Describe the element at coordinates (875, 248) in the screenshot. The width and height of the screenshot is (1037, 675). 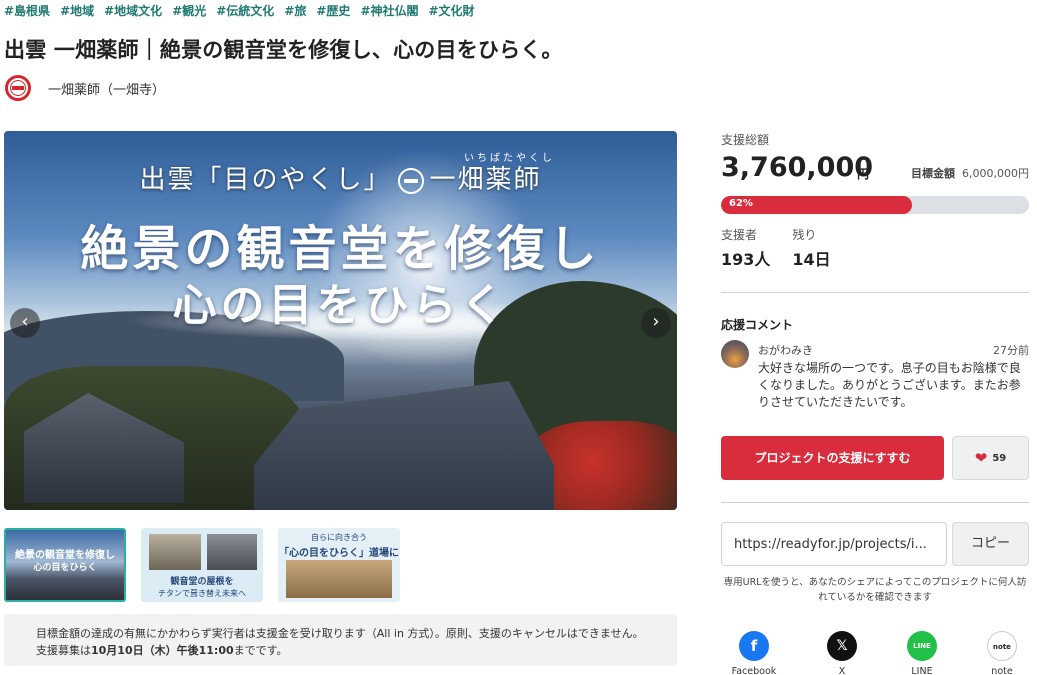
I see `stats-row: 支援者 193人 残り 14日` at that location.